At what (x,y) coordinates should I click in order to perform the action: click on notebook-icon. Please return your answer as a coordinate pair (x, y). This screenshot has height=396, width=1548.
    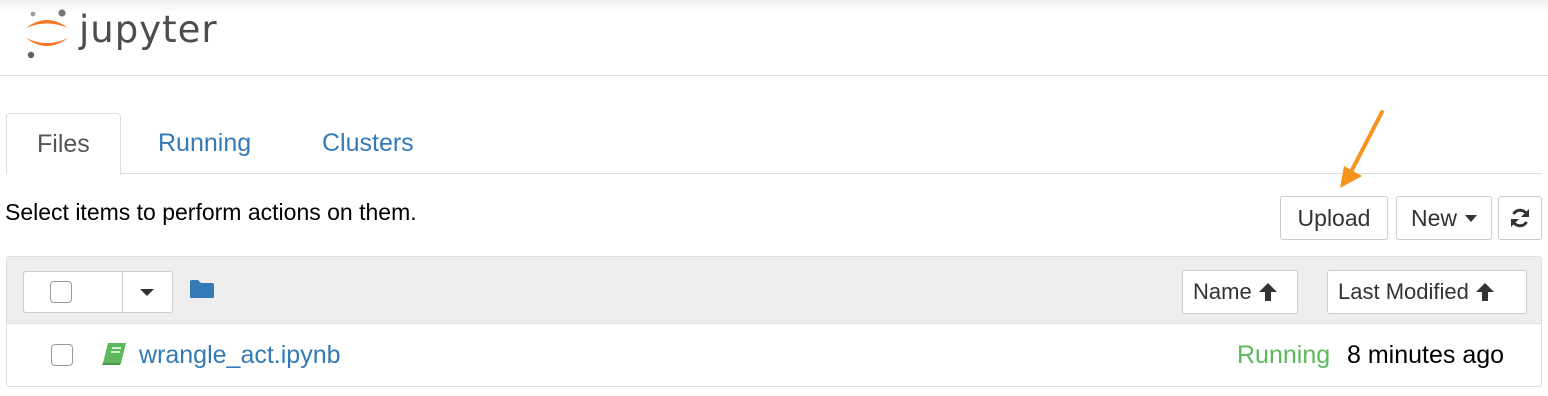
    Looking at the image, I should click on (114, 354).